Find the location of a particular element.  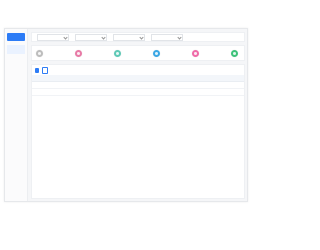

sidebar-menu is located at coordinates (16, 76).